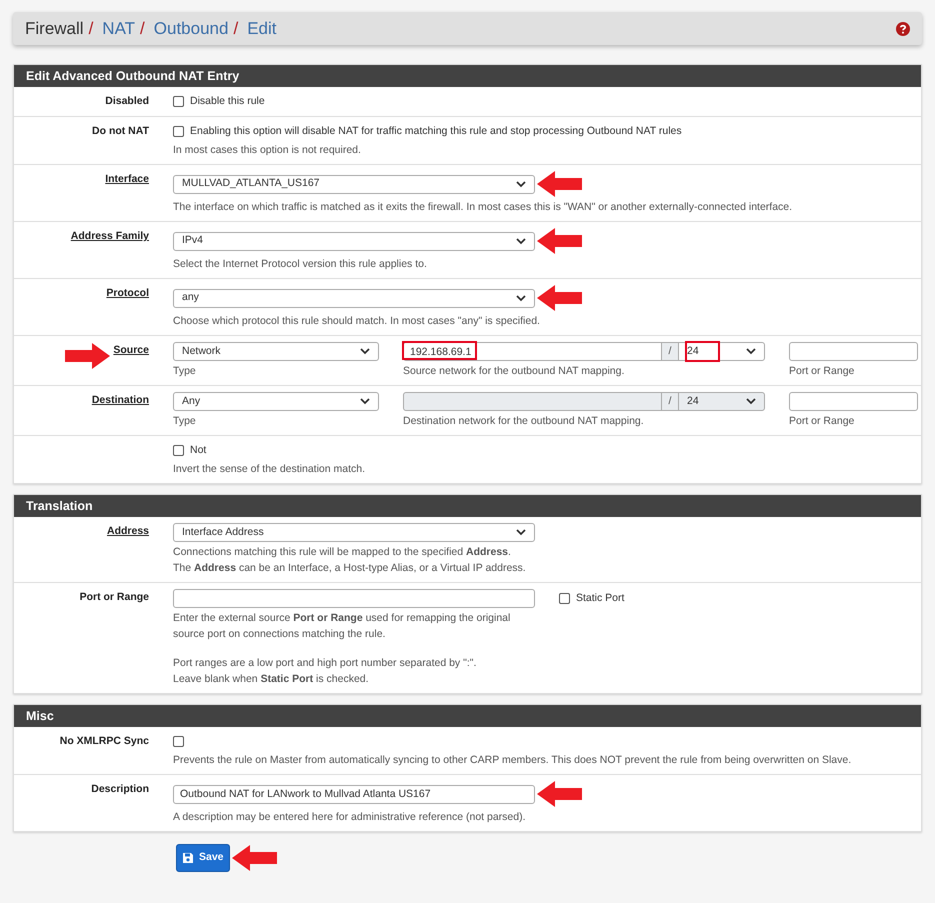 The height and width of the screenshot is (903, 935). What do you see at coordinates (300, 264) in the screenshot?
I see `help-text: Select the Internet Protocol version this rule applies to.` at bounding box center [300, 264].